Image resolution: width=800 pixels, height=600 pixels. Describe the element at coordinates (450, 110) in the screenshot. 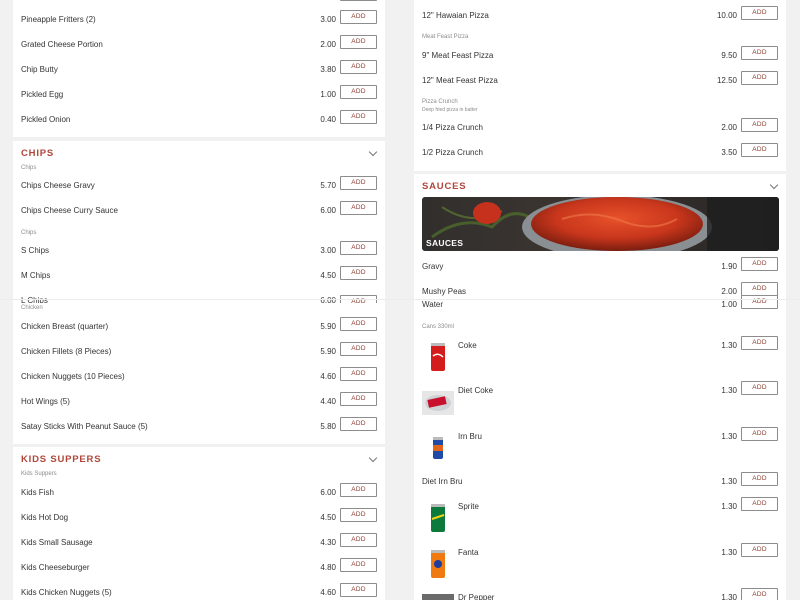

I see `group-subtitle: Deep fried pizza in batter` at that location.